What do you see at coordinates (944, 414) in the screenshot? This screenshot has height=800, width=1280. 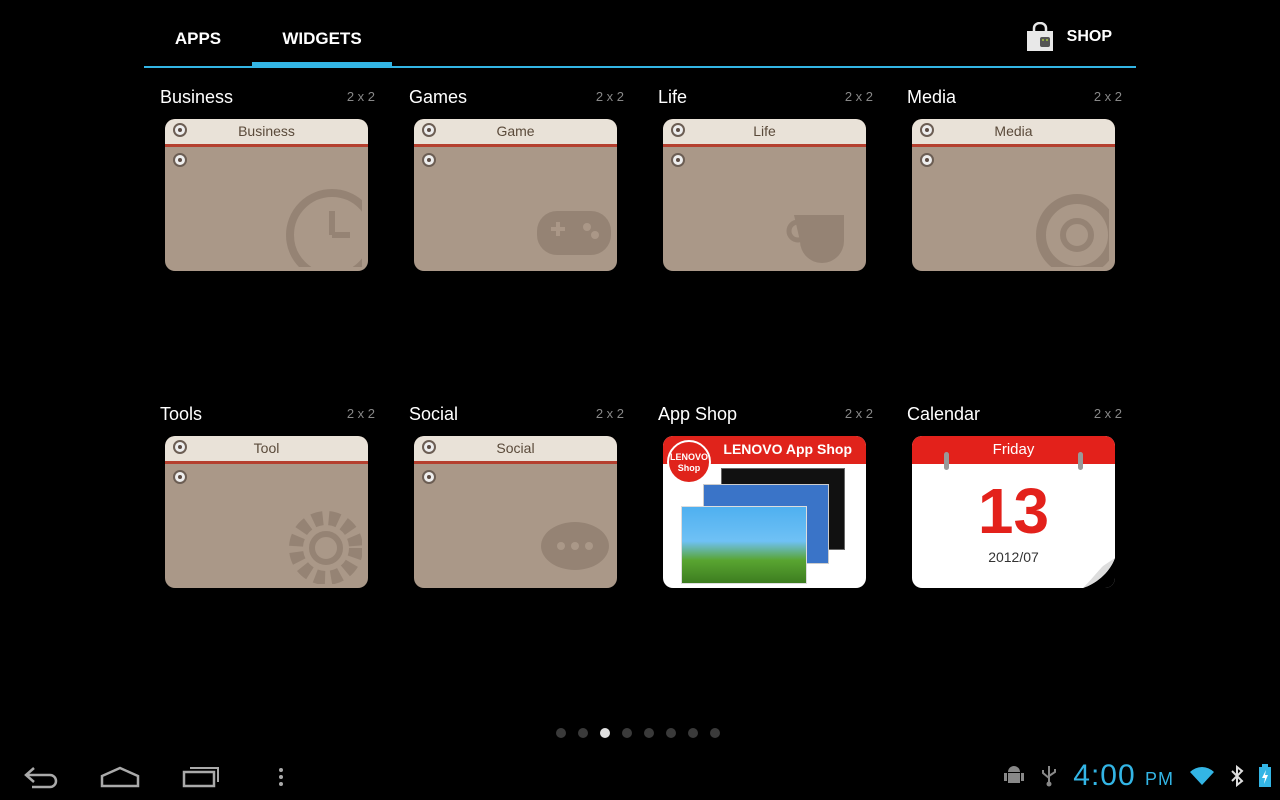 I see `widget-name: Calendar` at bounding box center [944, 414].